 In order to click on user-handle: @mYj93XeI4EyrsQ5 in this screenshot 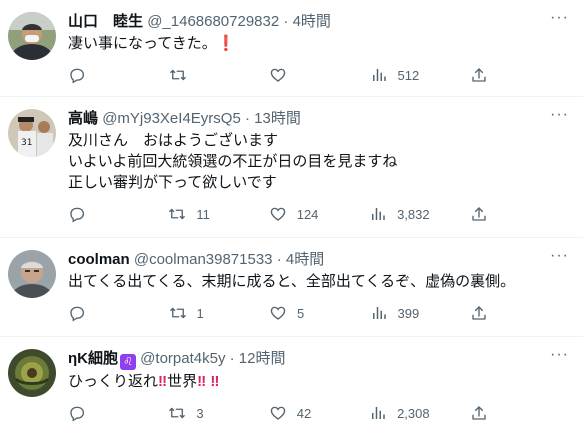, I will do `click(171, 118)`.